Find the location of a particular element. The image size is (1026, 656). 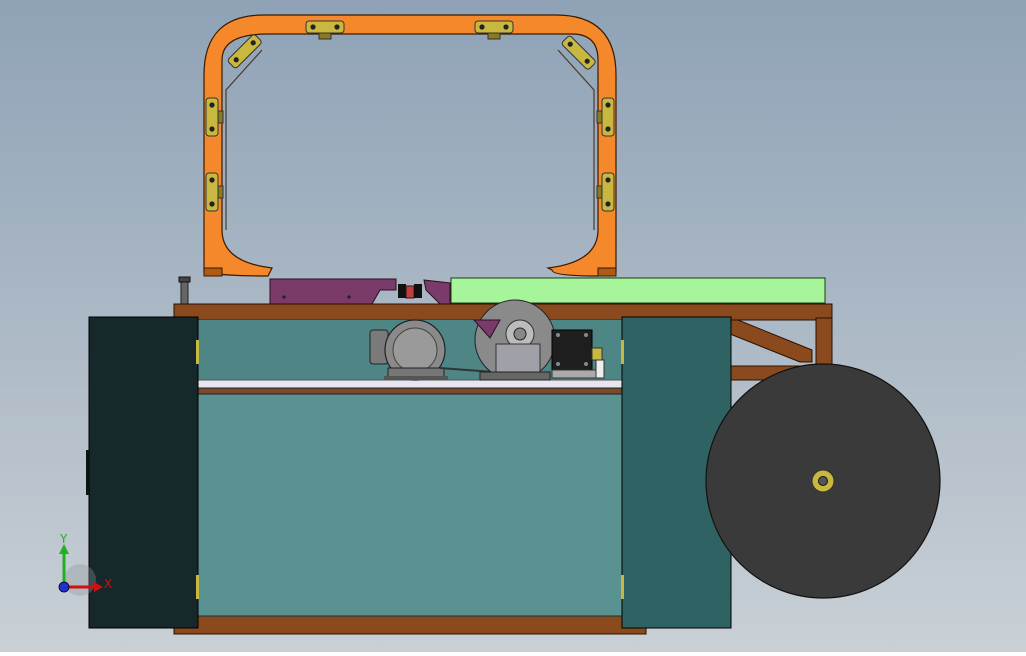

arch-right-foot is located at coordinates (607, 272).